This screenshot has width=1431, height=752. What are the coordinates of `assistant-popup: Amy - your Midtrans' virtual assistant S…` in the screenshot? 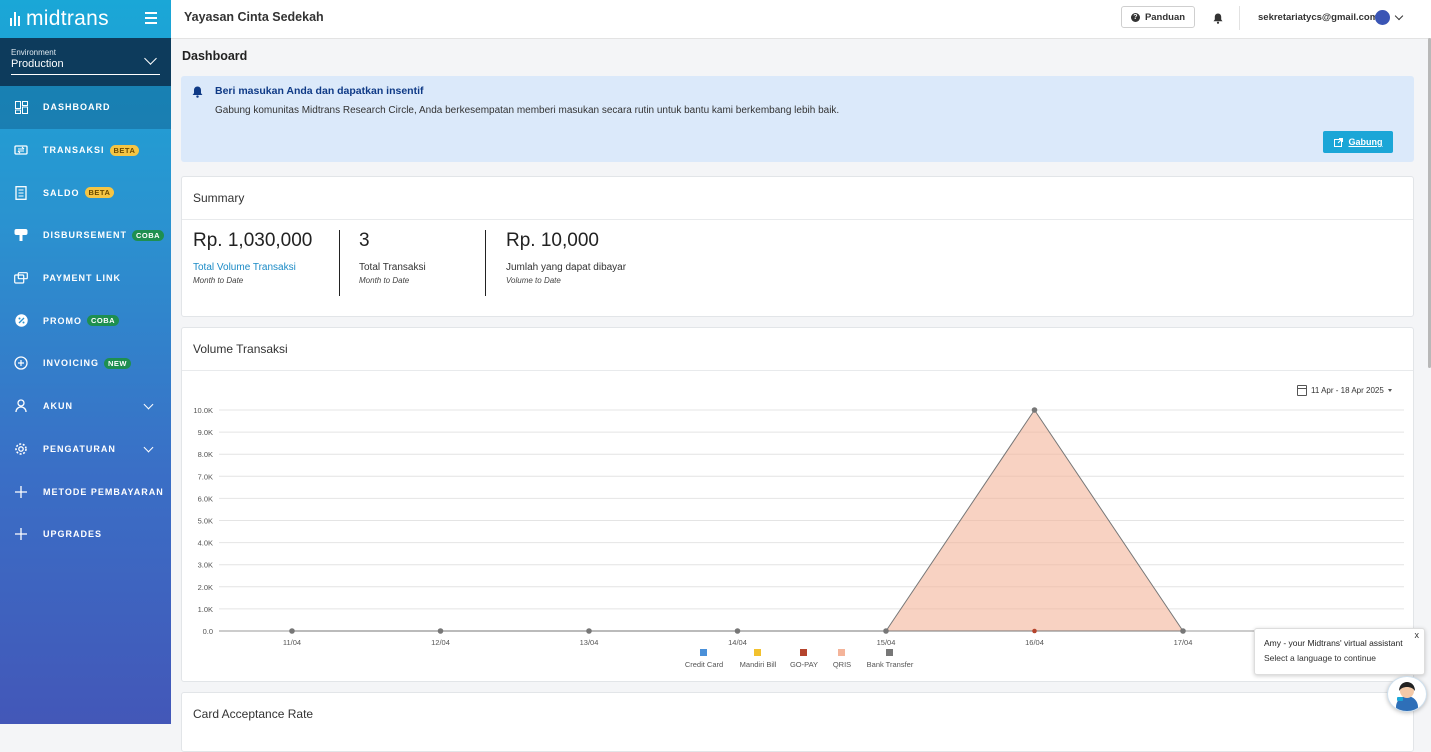 It's located at (1339, 651).